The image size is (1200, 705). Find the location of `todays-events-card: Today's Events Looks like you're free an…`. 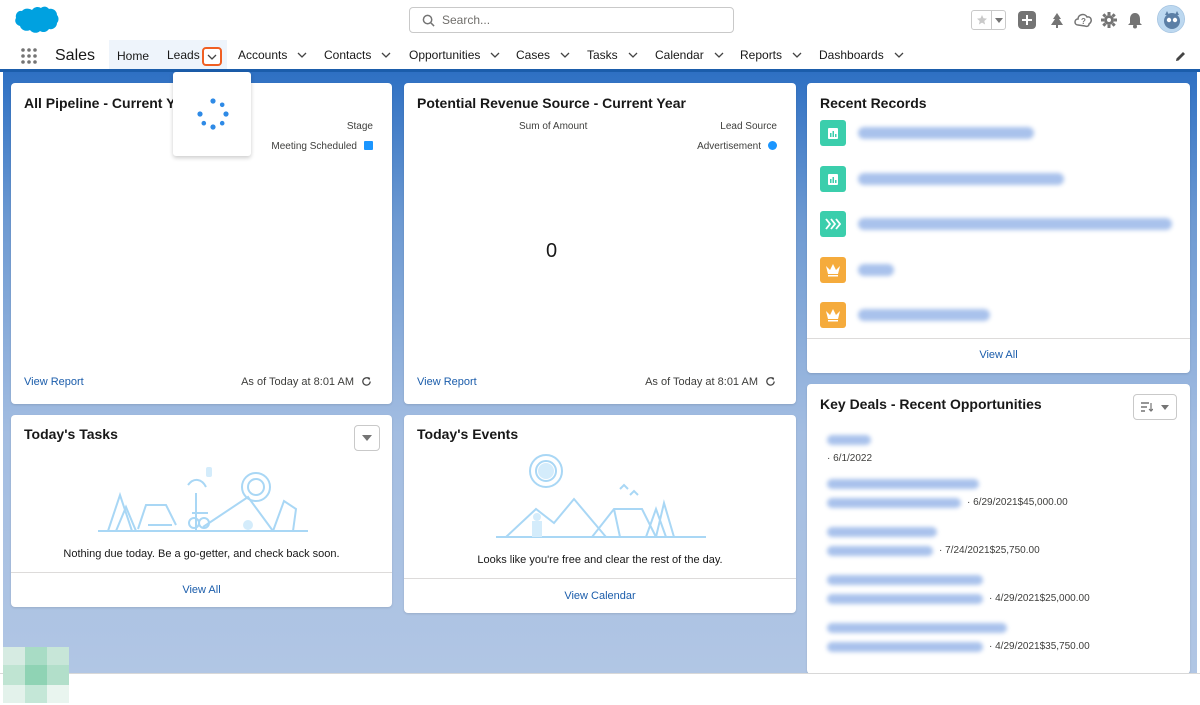

todays-events-card: Today's Events Looks like you're free an… is located at coordinates (600, 514).